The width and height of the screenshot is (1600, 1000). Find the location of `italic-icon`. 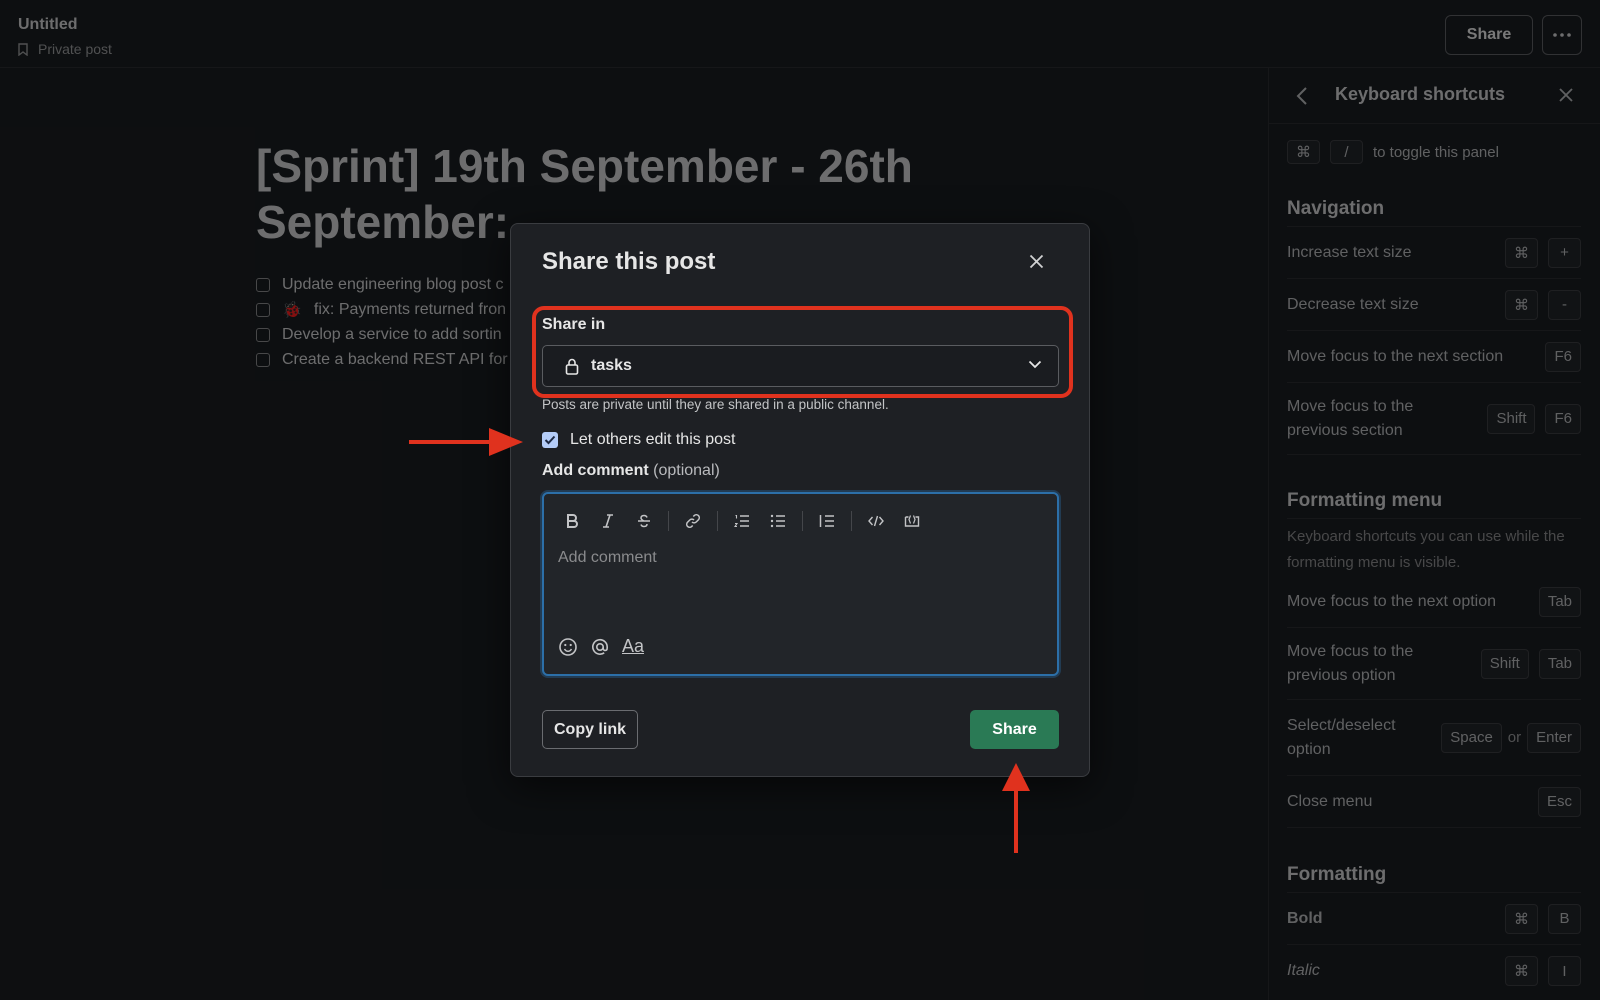

italic-icon is located at coordinates (608, 521).